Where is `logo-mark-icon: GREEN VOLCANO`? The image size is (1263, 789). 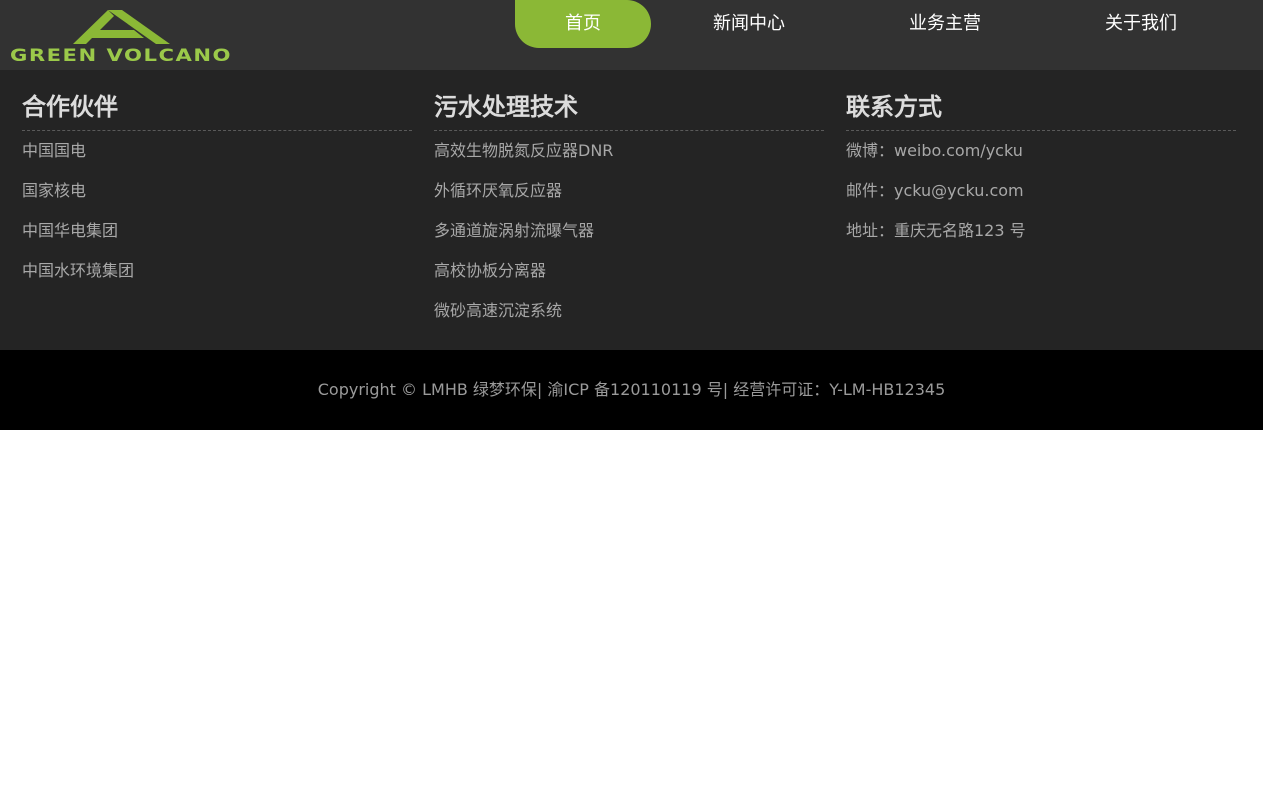 logo-mark-icon: GREEN VOLCANO is located at coordinates (121, 37).